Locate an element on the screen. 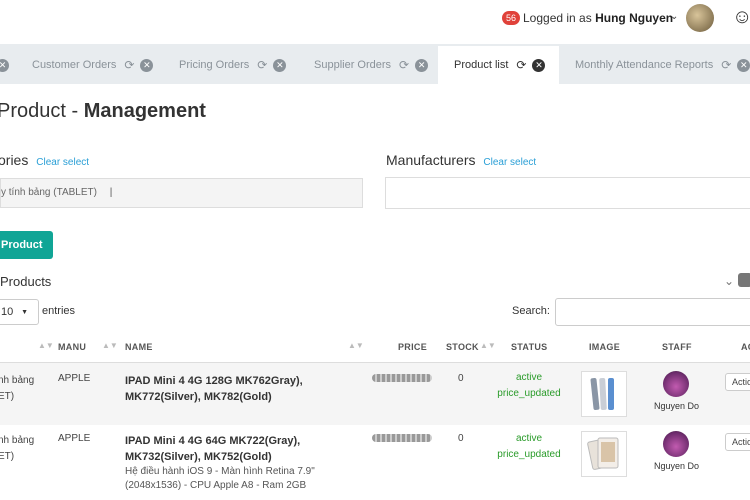 This screenshot has height=500, width=750. tab-customer-orders: Customer Orders ⟳ ✕ is located at coordinates (90, 65).